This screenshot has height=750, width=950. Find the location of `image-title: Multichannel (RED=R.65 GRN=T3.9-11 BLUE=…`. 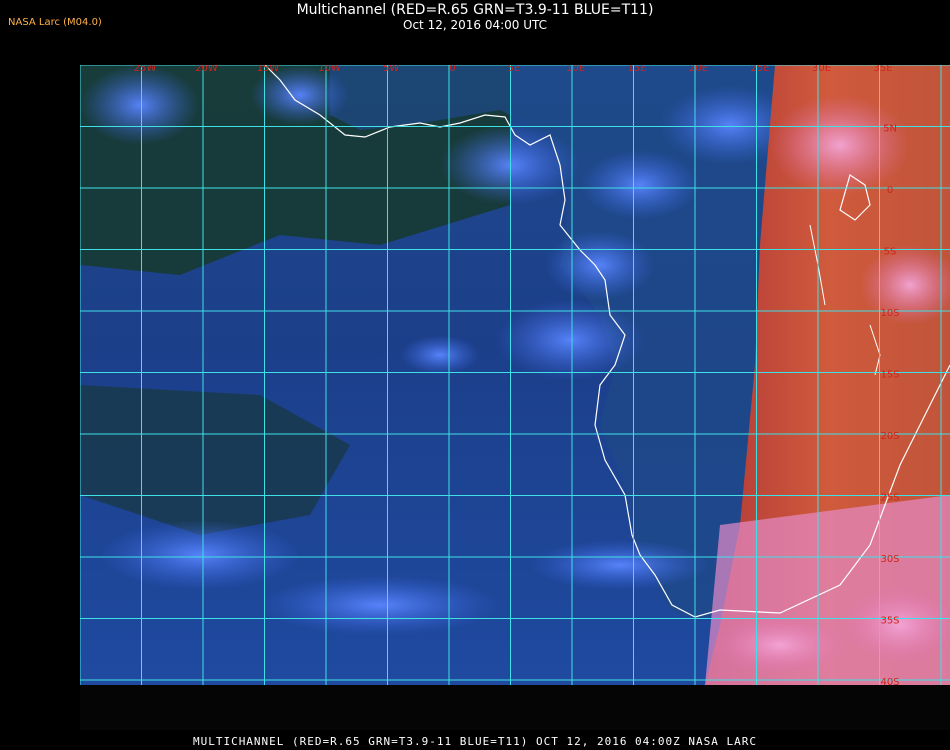

image-title: Multichannel (RED=R.65 GRN=T3.9-11 BLUE=… is located at coordinates (475, 10).